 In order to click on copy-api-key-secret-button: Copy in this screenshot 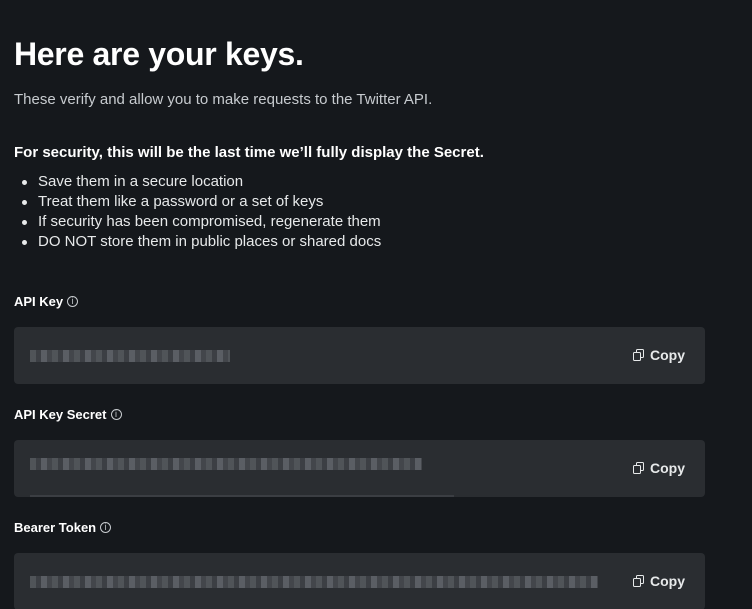, I will do `click(659, 468)`.